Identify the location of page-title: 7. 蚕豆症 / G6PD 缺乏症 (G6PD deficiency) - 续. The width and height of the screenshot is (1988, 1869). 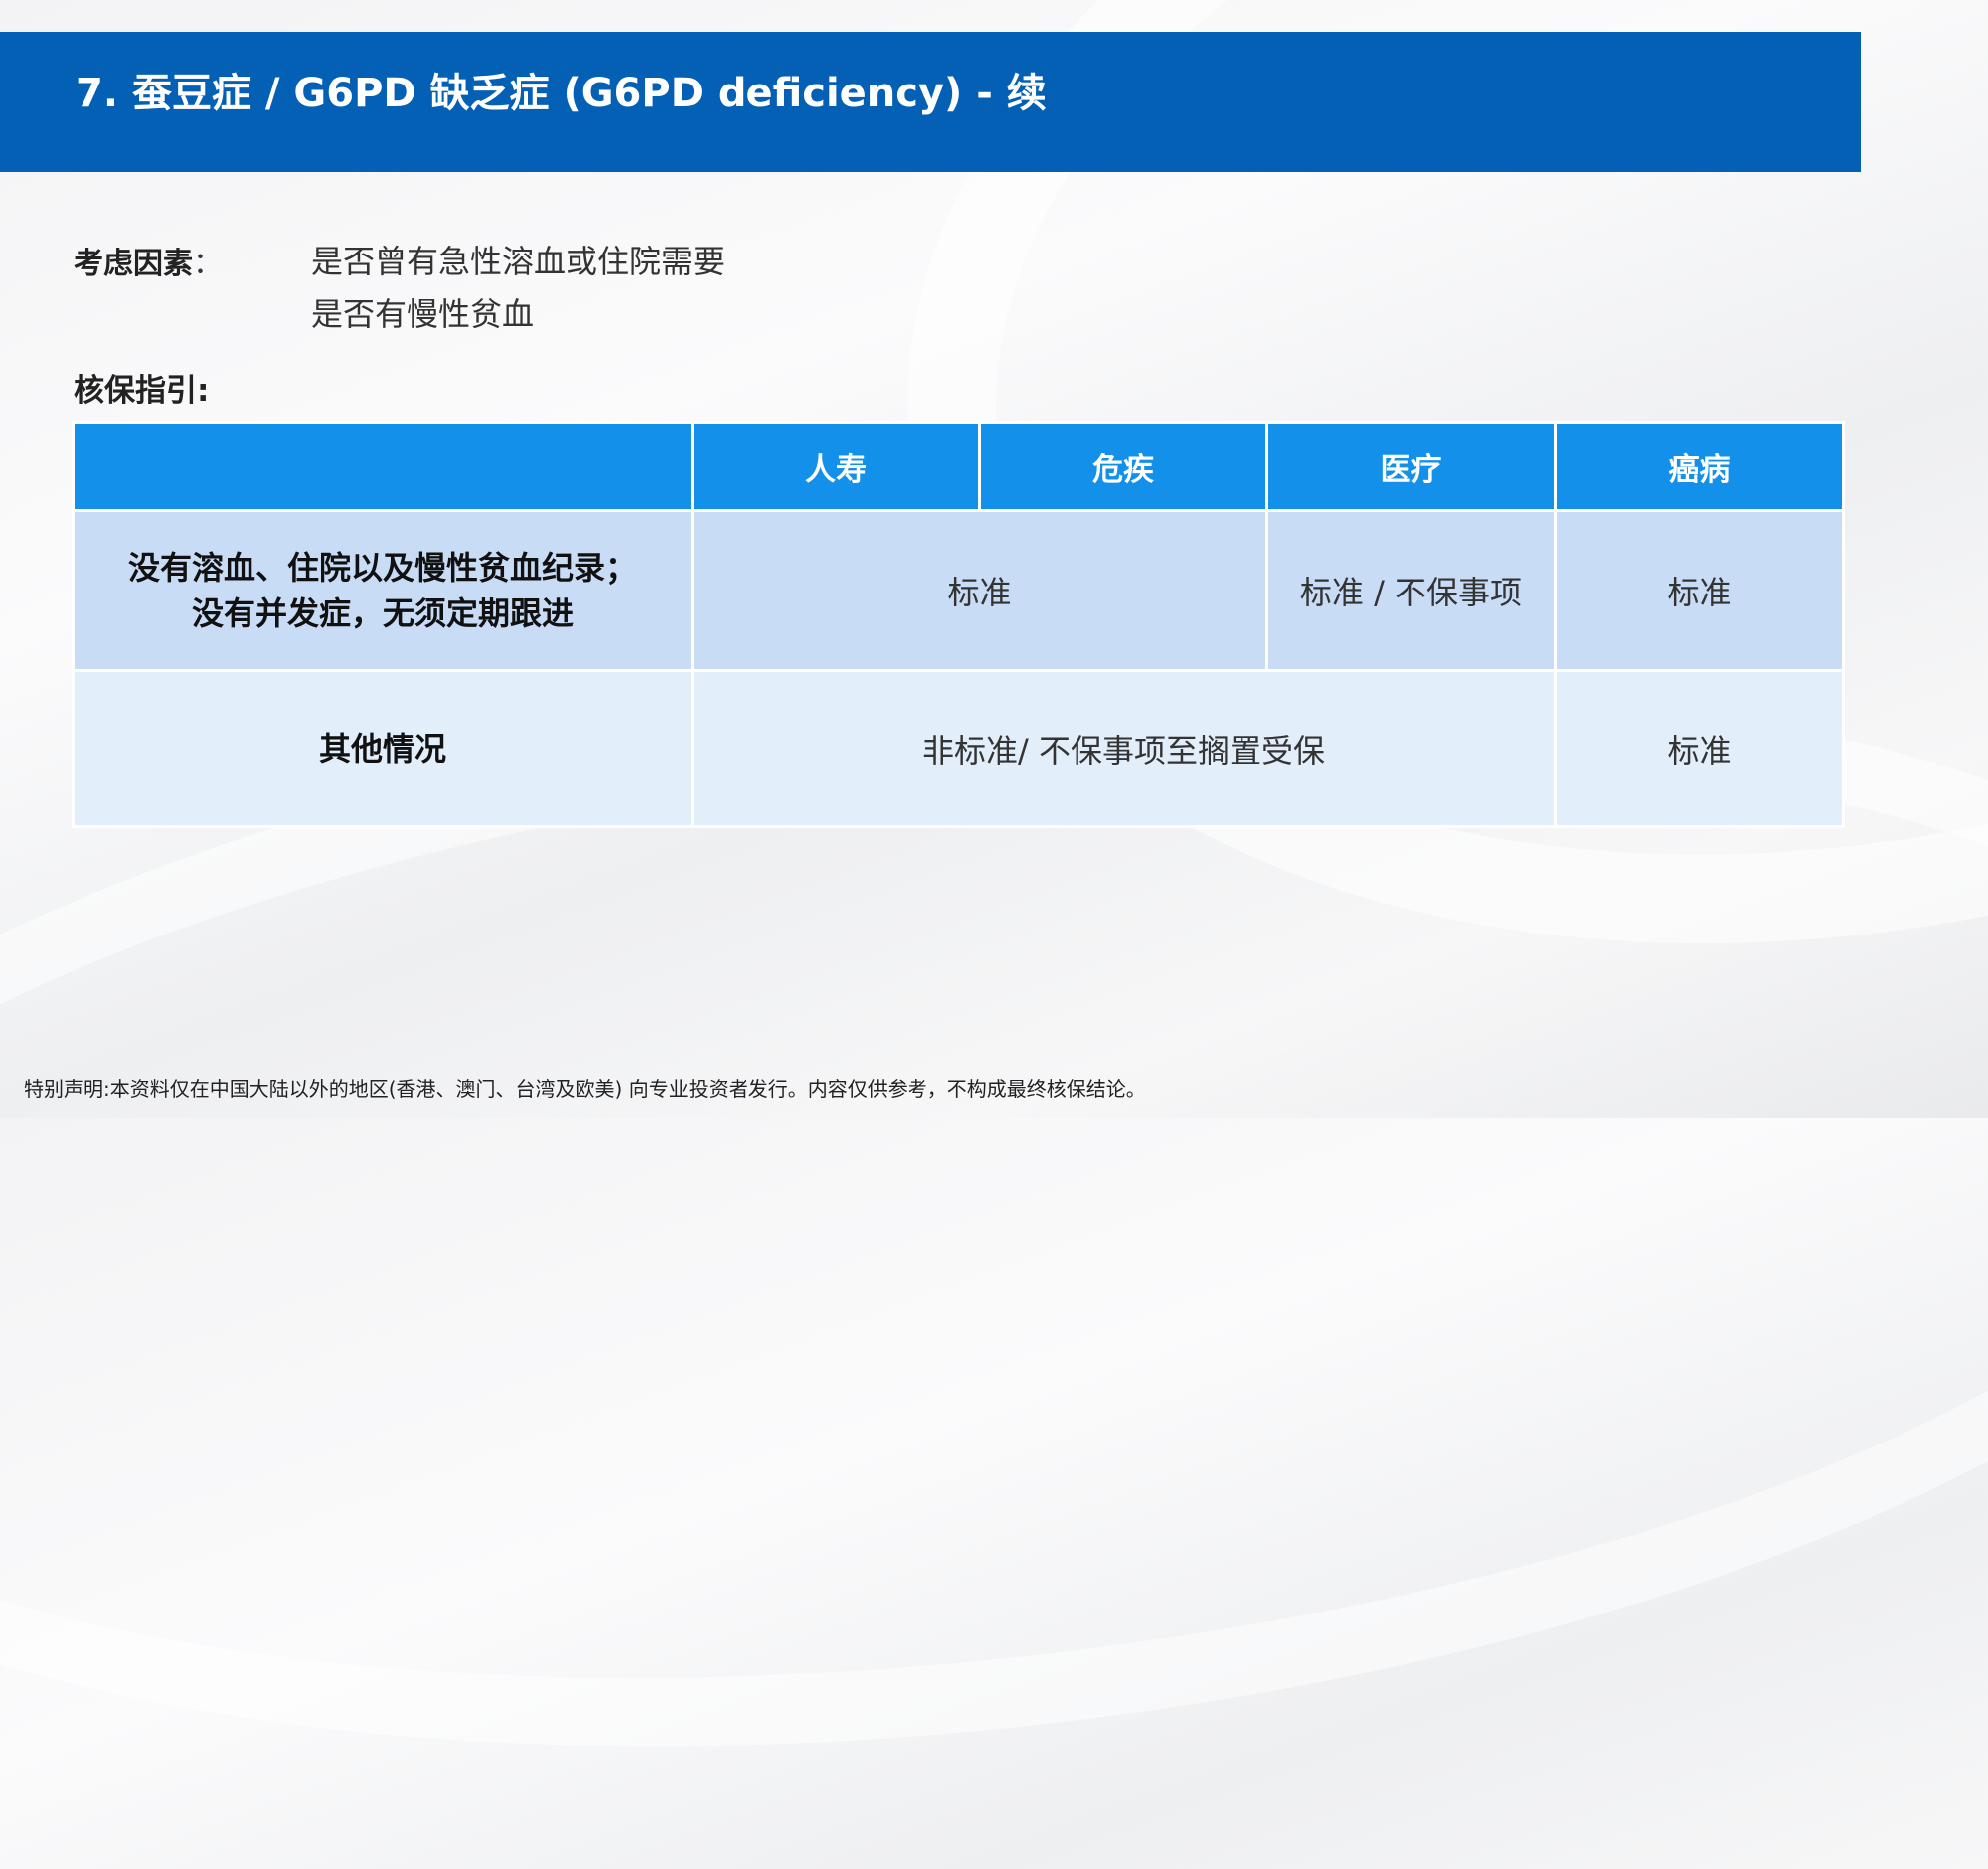
(561, 93).